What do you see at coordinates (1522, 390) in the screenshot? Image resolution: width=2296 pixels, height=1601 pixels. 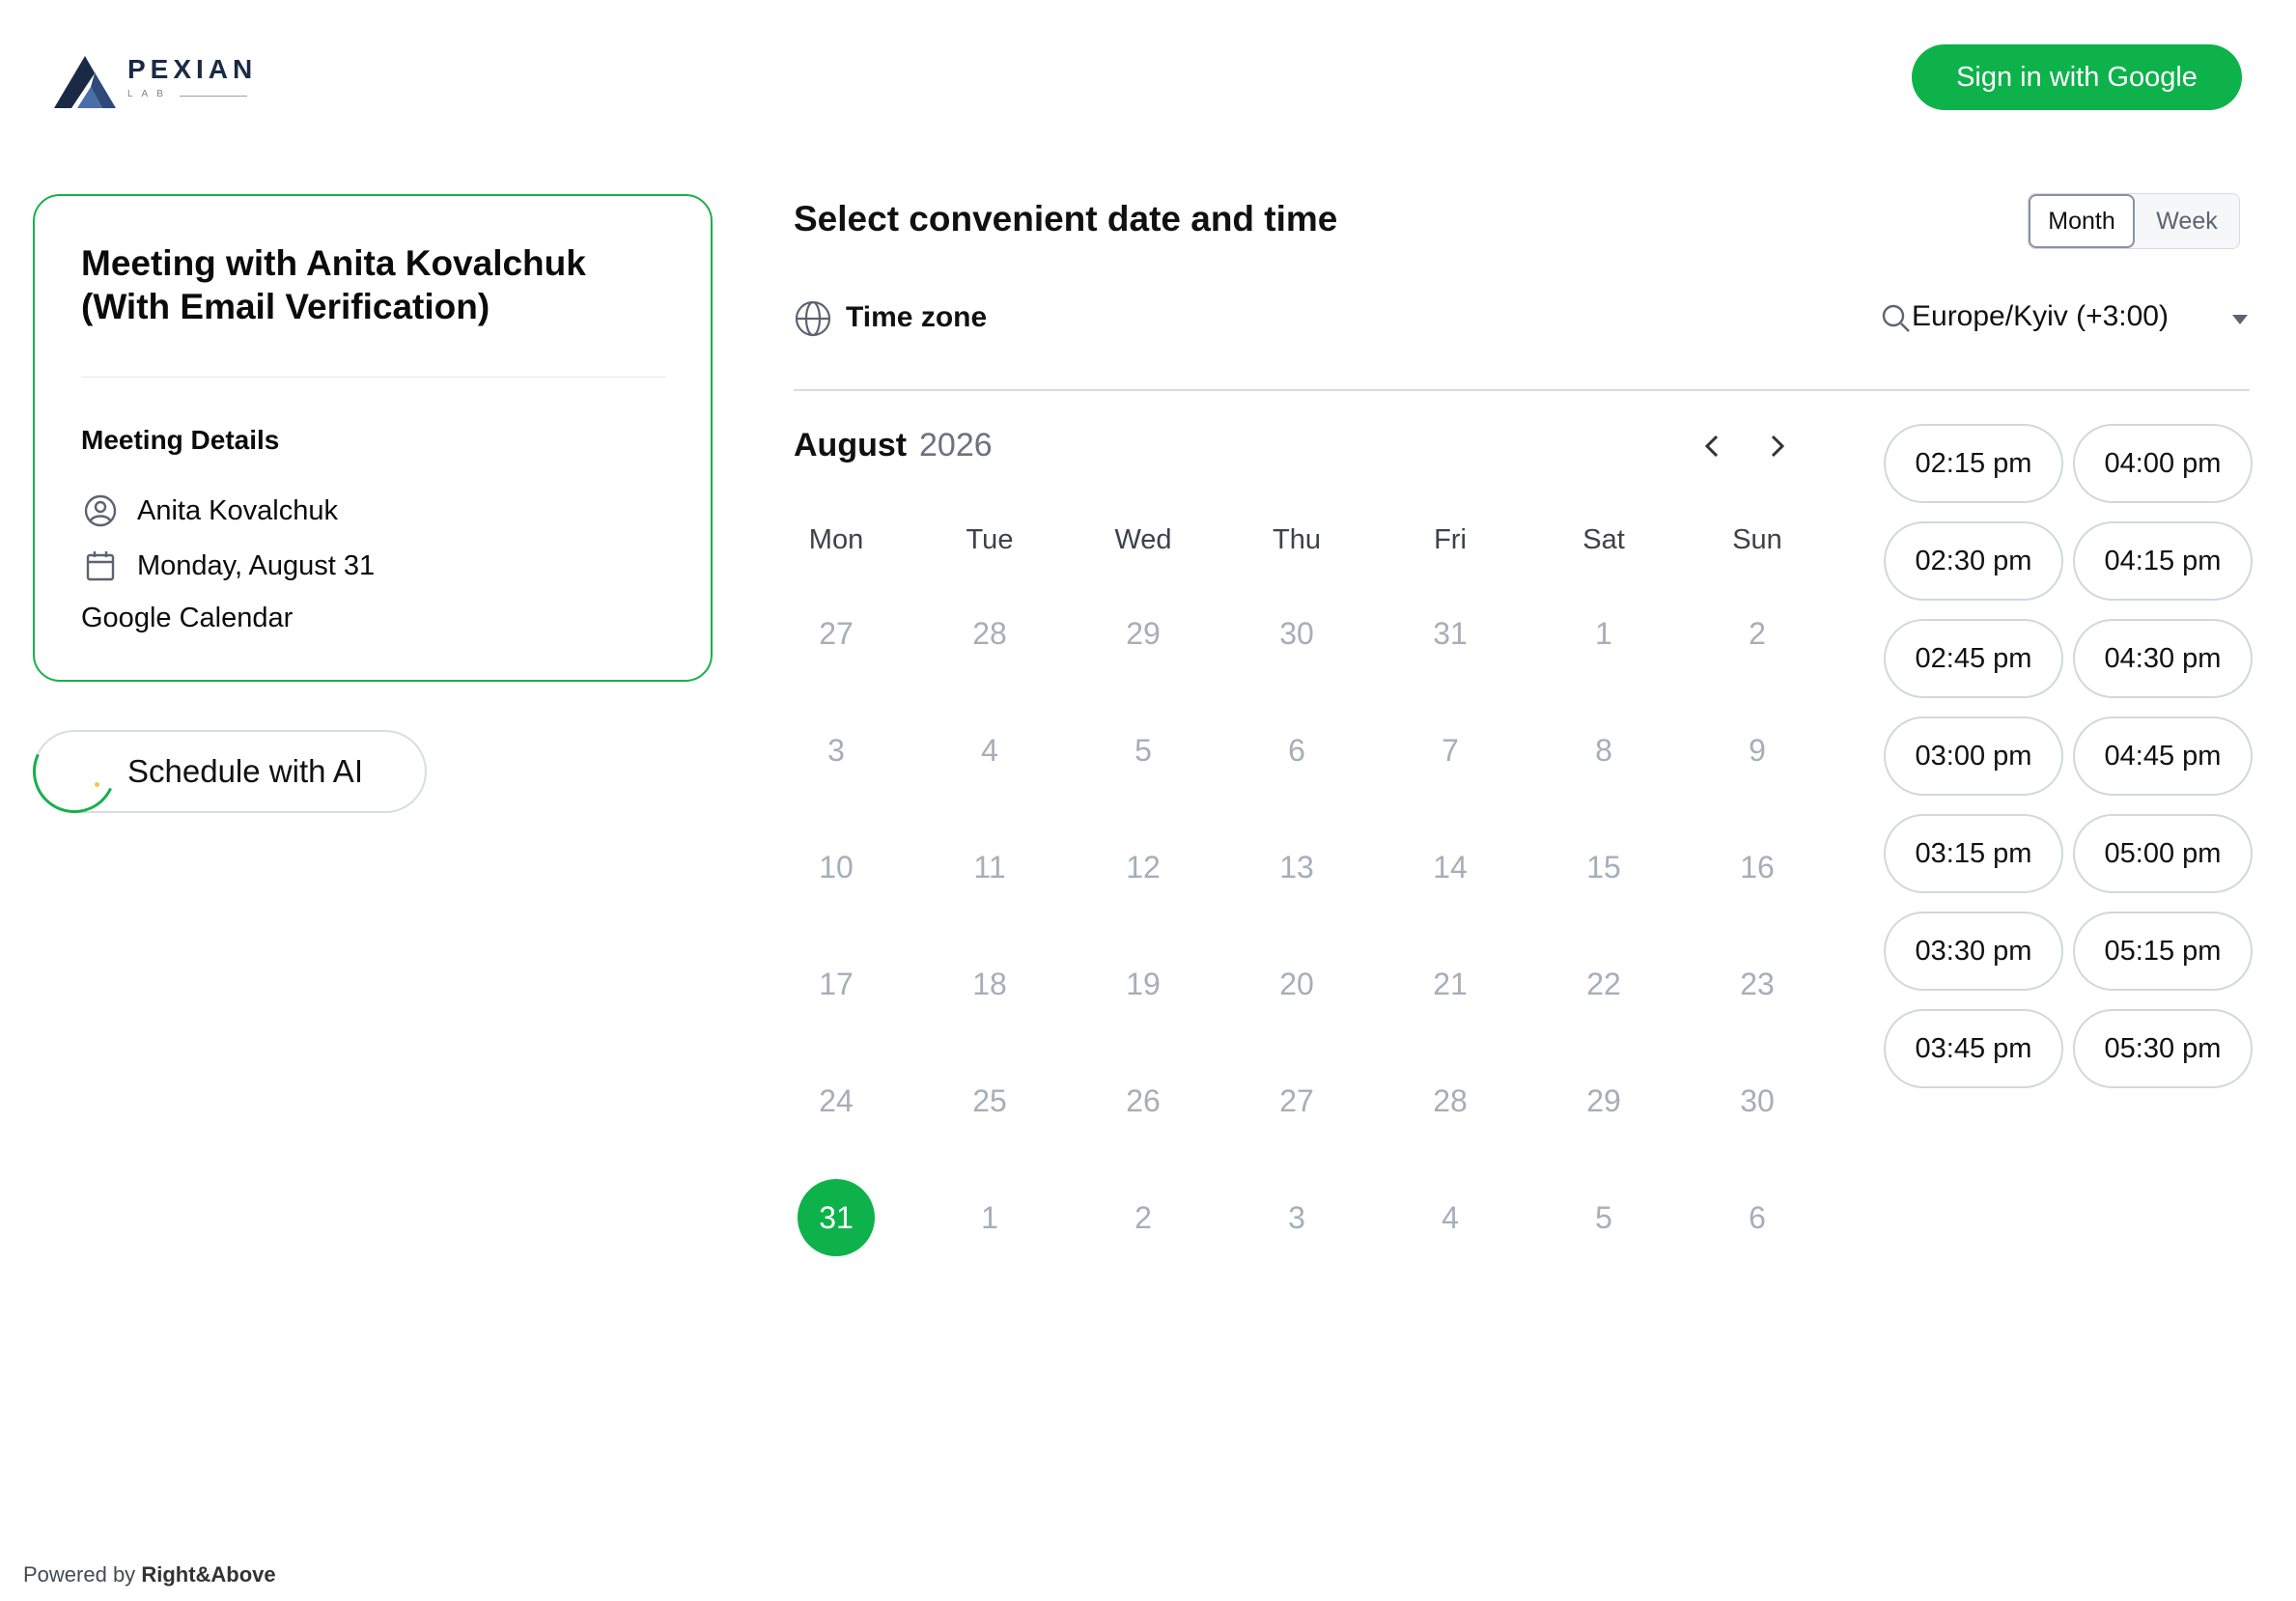 I see `timezone-divider` at bounding box center [1522, 390].